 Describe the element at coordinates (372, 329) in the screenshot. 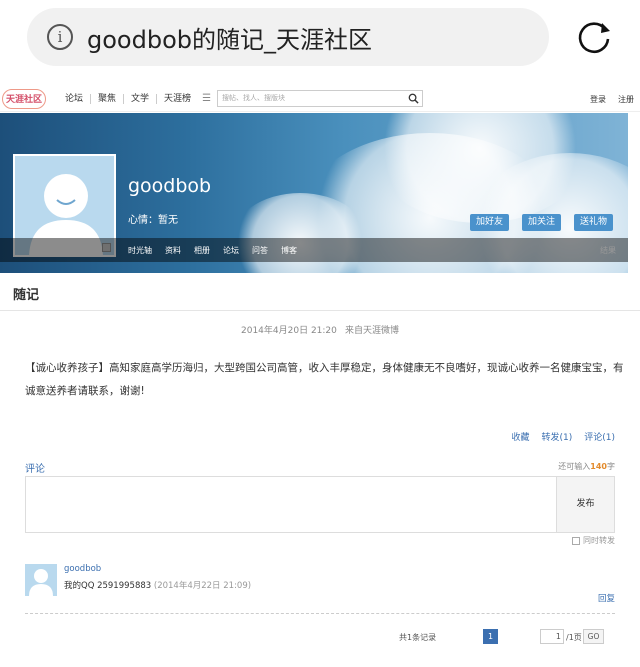

I see `post-source: 来自天涯微博` at that location.